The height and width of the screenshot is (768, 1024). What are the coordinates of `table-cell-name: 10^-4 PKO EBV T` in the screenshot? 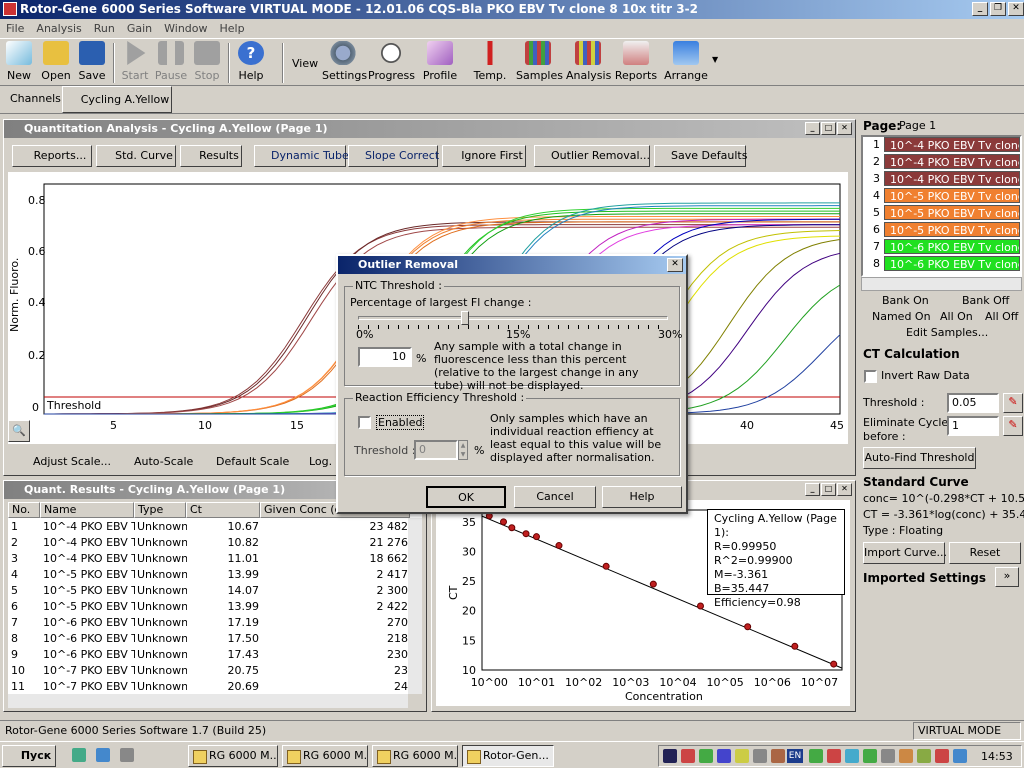 It's located at (89, 559).